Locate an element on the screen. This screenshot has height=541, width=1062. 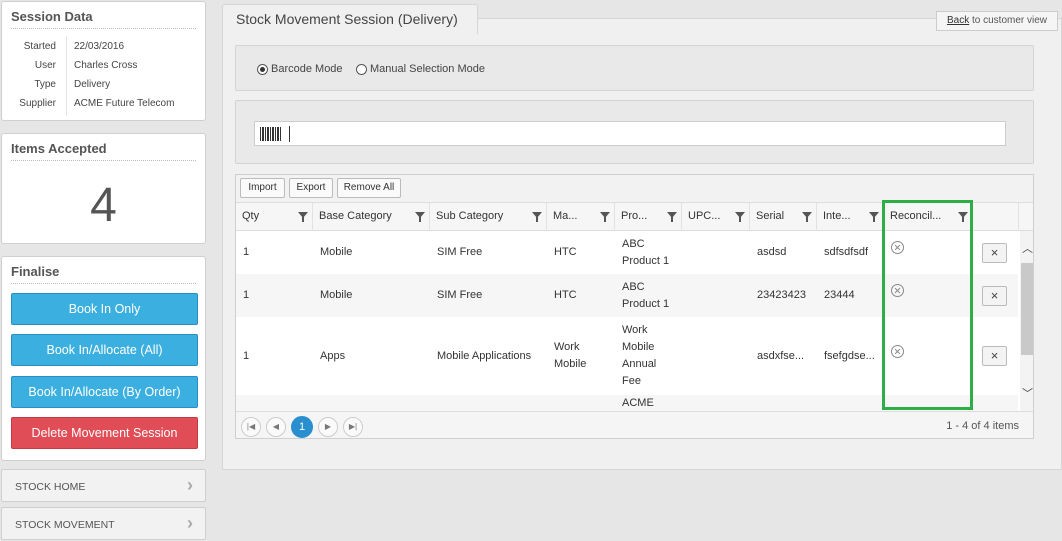
nav-label: STOCK MOVEMENT is located at coordinates (65, 525).